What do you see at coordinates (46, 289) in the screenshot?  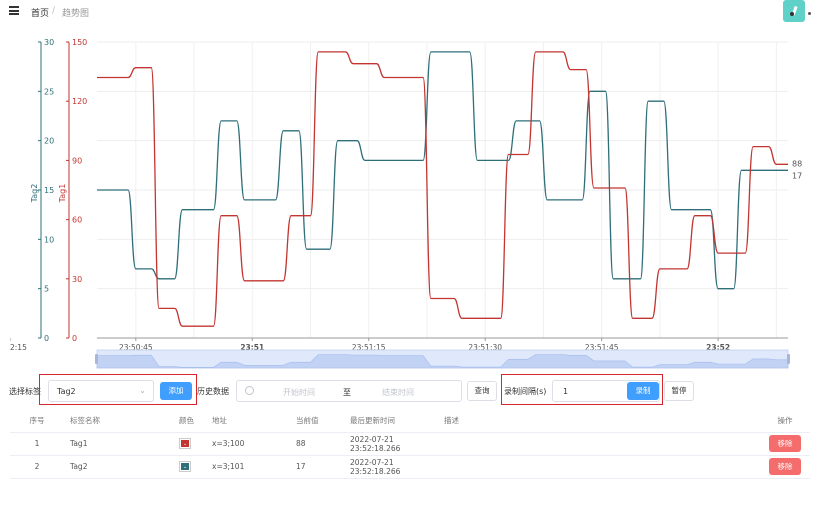 I see `tag2-tick-label: 5` at bounding box center [46, 289].